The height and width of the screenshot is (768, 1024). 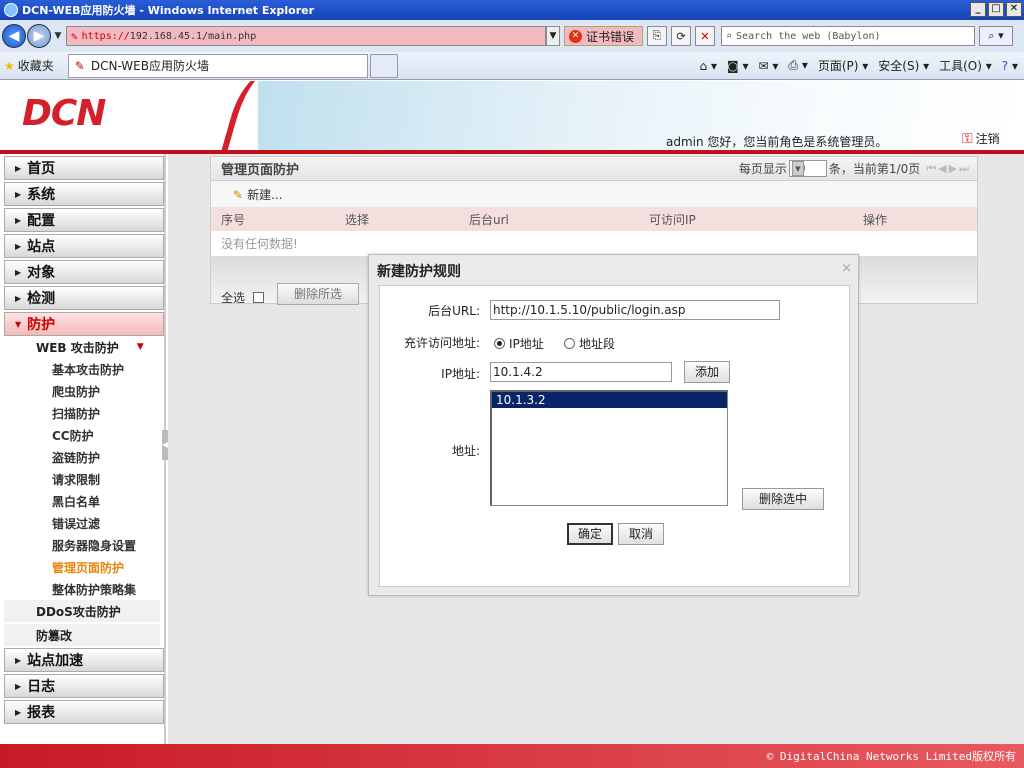 I want to click on sidebar-item-object: ▶ 对象, so click(x=84, y=272).